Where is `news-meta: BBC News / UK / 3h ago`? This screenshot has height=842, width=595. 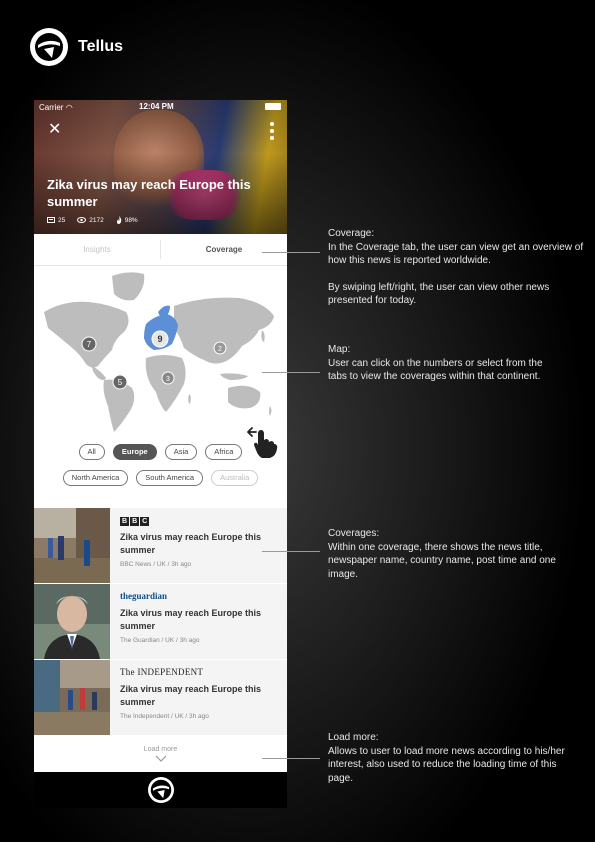
news-meta: BBC News / UK / 3h ago is located at coordinates (156, 564).